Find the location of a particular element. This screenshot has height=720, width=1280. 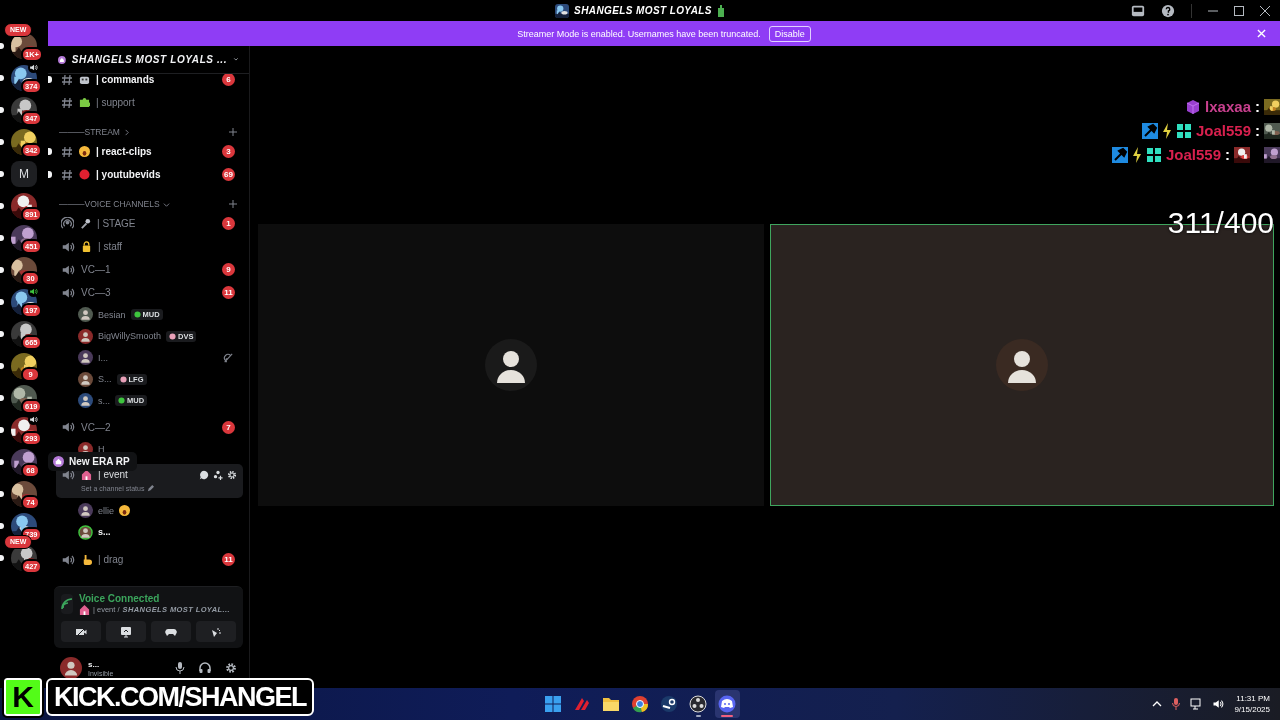

member-name: Besian is located at coordinates (112, 314).